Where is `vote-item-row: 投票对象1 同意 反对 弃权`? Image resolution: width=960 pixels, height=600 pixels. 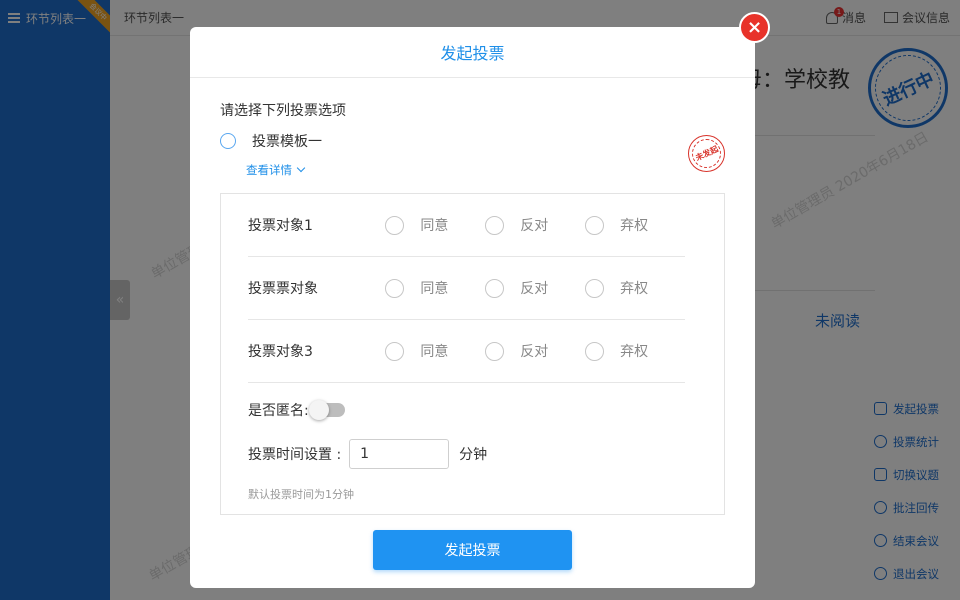
vote-item-row: 投票对象1 同意 反对 弃权 is located at coordinates (466, 225).